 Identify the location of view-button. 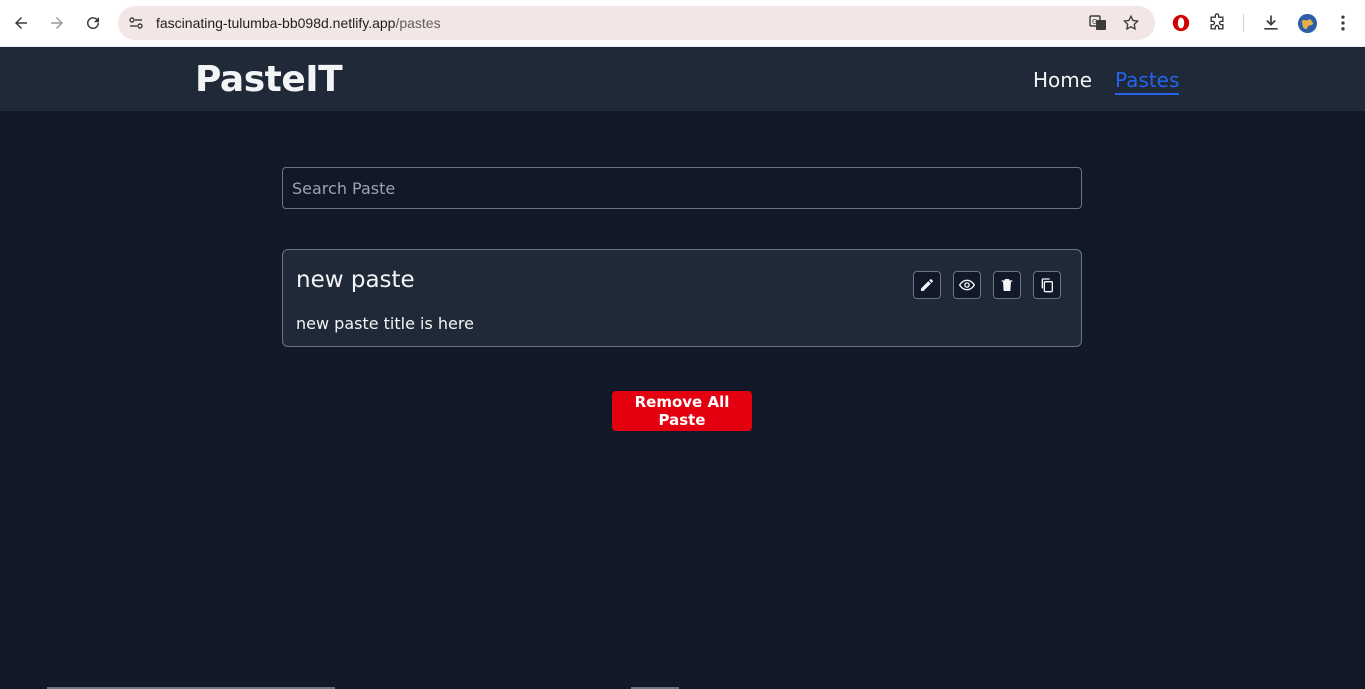
(967, 285).